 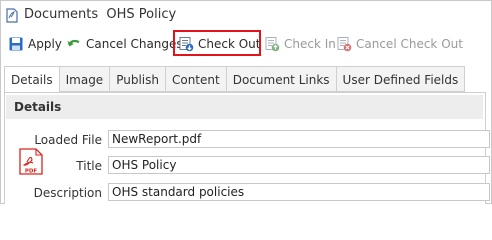 What do you see at coordinates (299, 192) in the screenshot?
I see `description-field: OHS standard policies` at bounding box center [299, 192].